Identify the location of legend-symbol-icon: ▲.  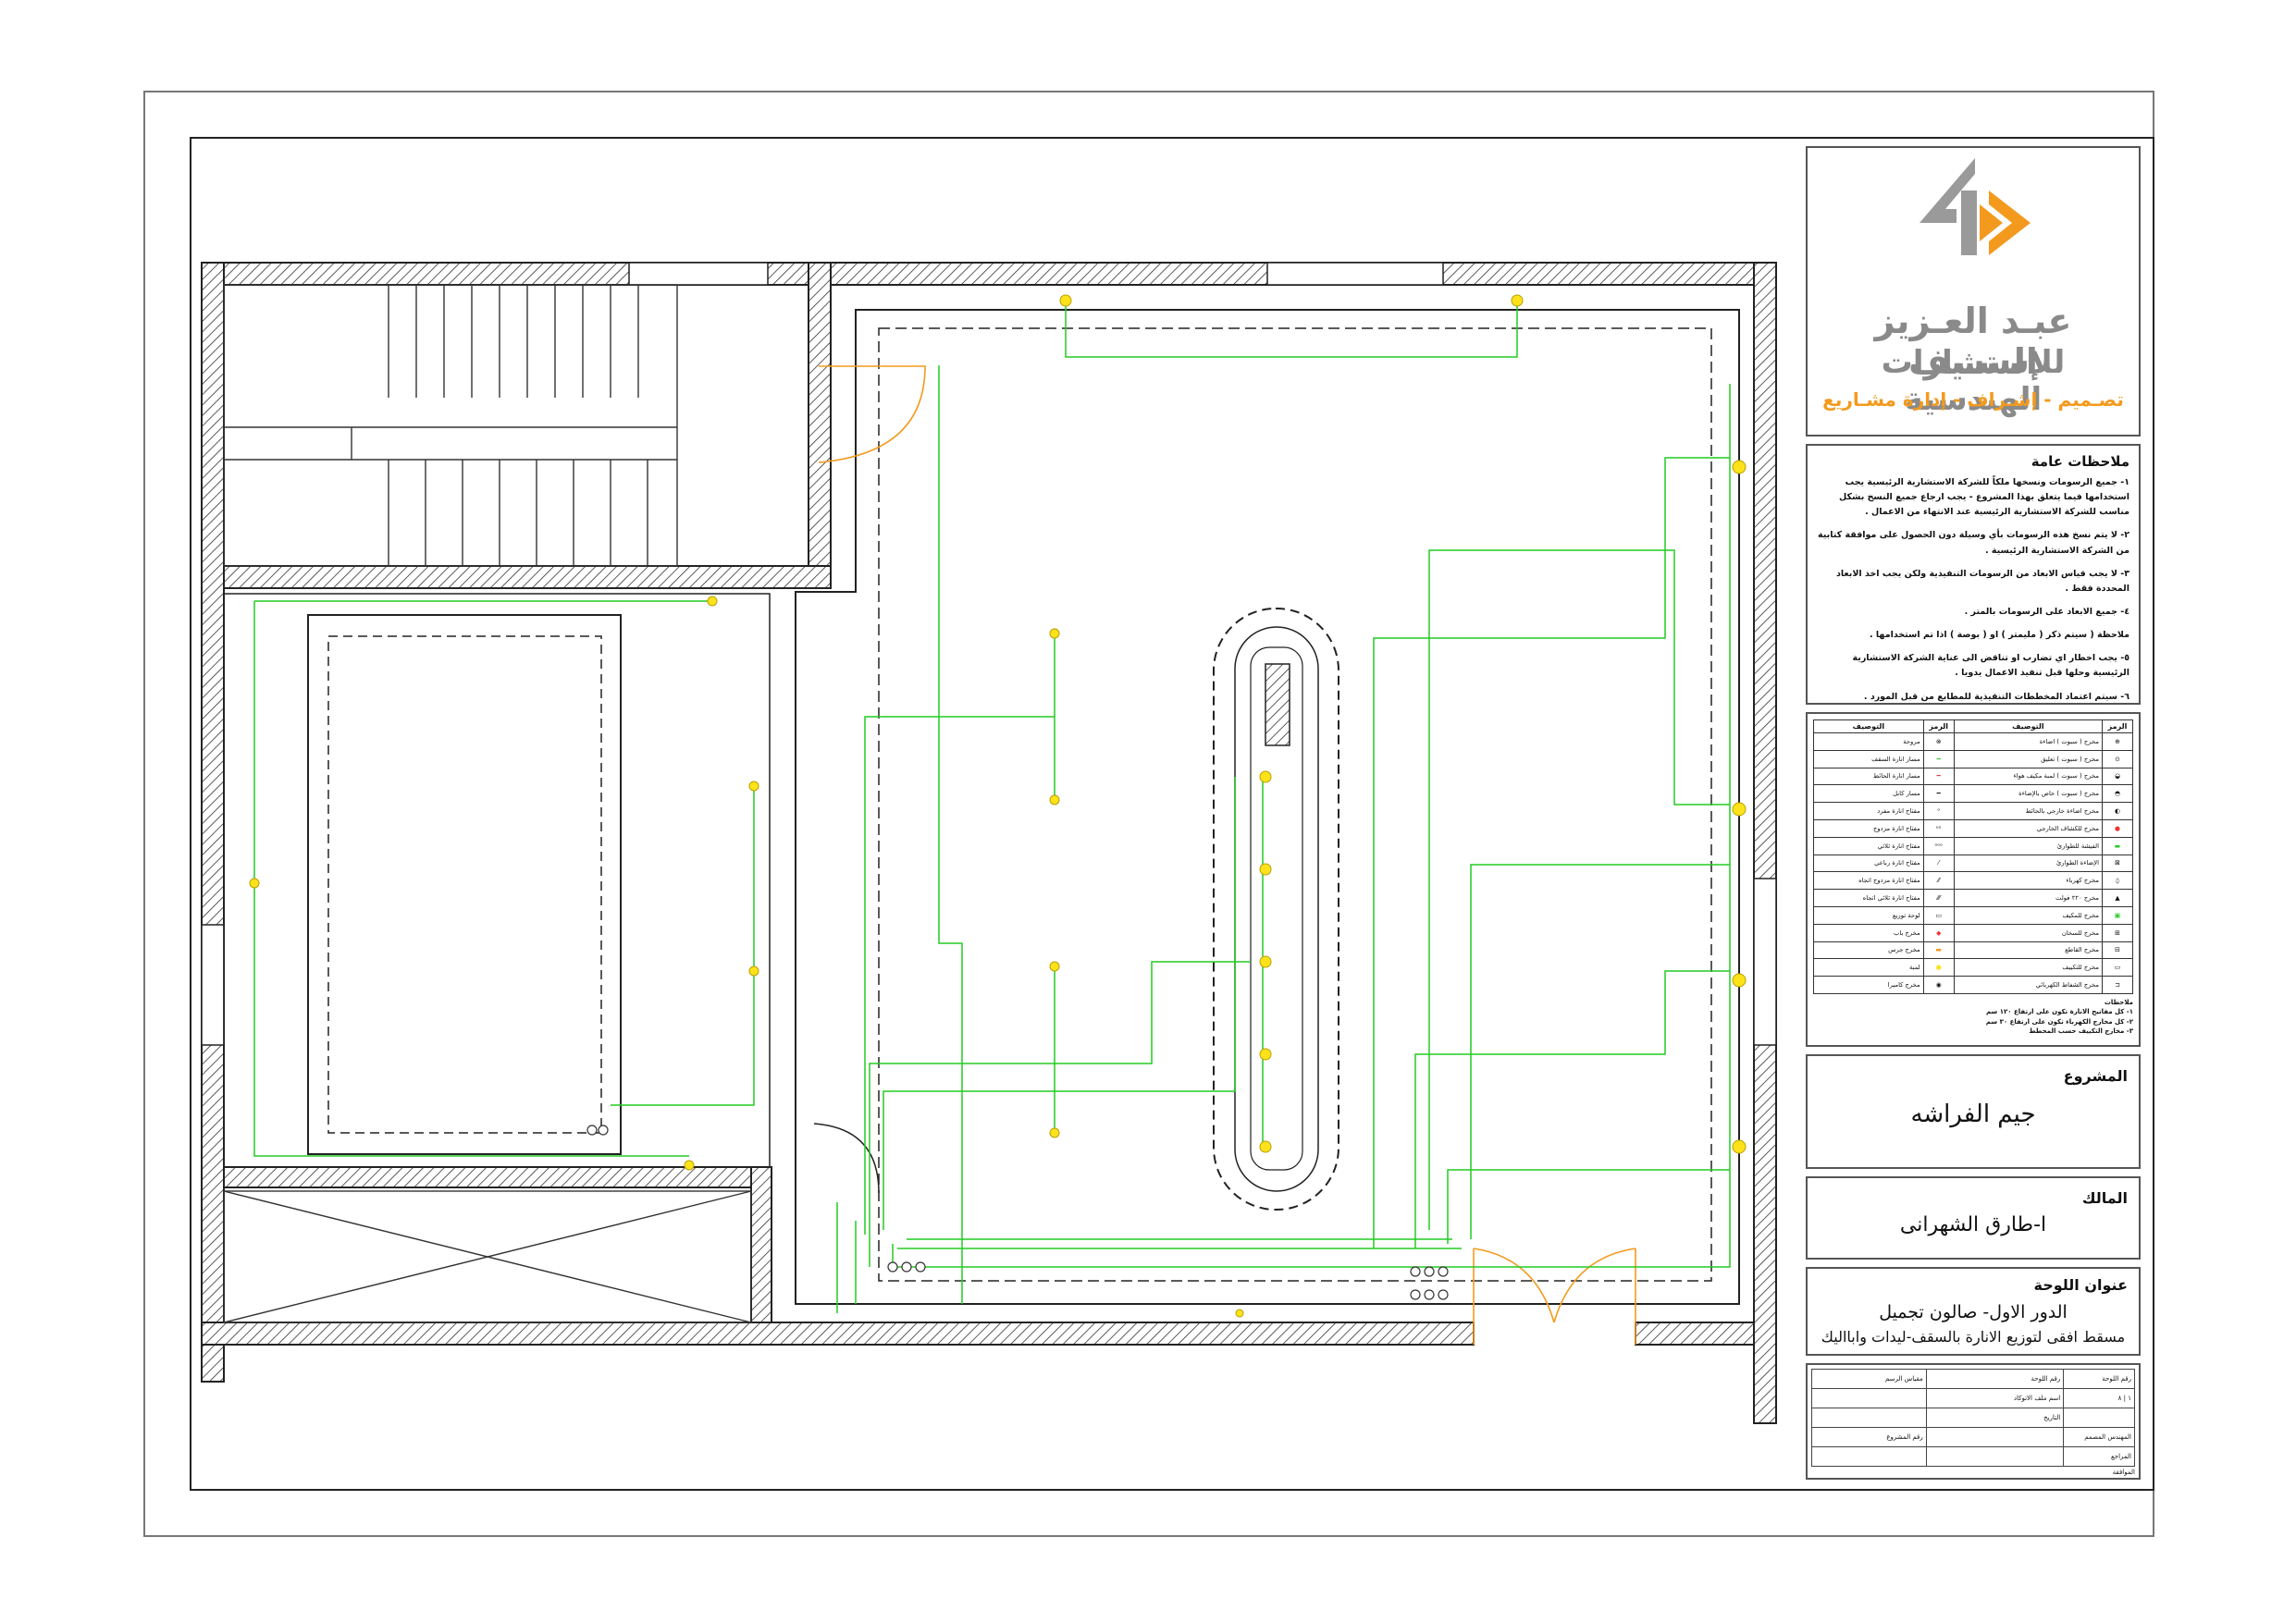
(2117, 898).